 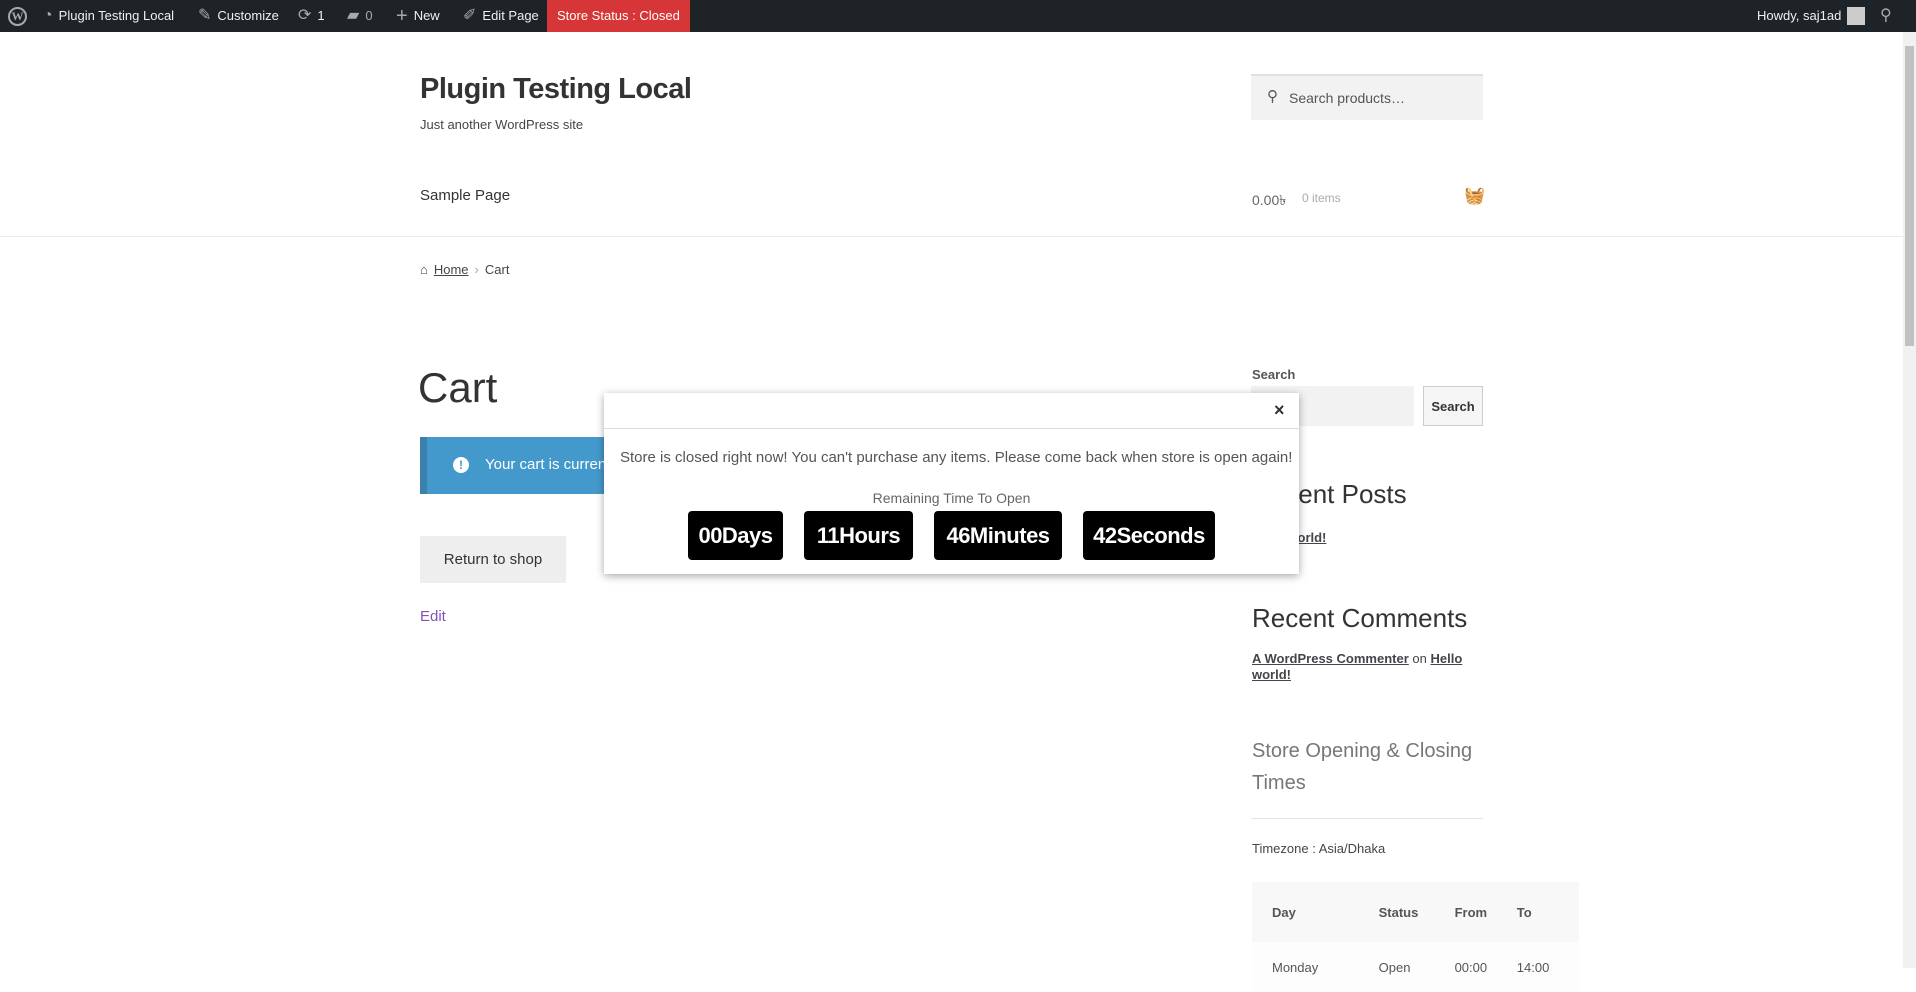 I want to click on modal-header-divider, so click(x=951, y=428).